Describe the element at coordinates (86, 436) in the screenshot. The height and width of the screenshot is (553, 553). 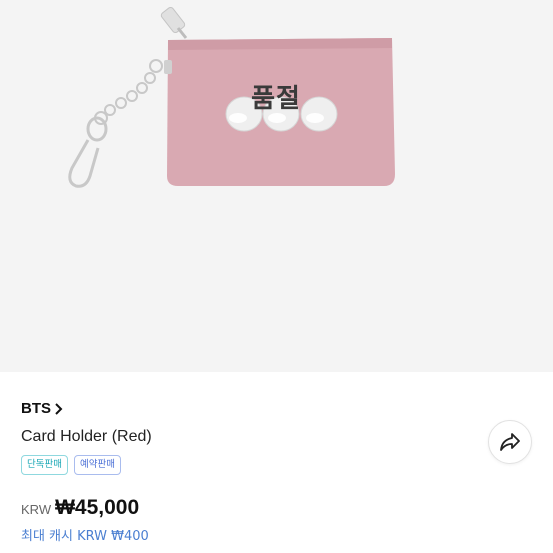
I see `product-title: Card Holder (Red)` at that location.